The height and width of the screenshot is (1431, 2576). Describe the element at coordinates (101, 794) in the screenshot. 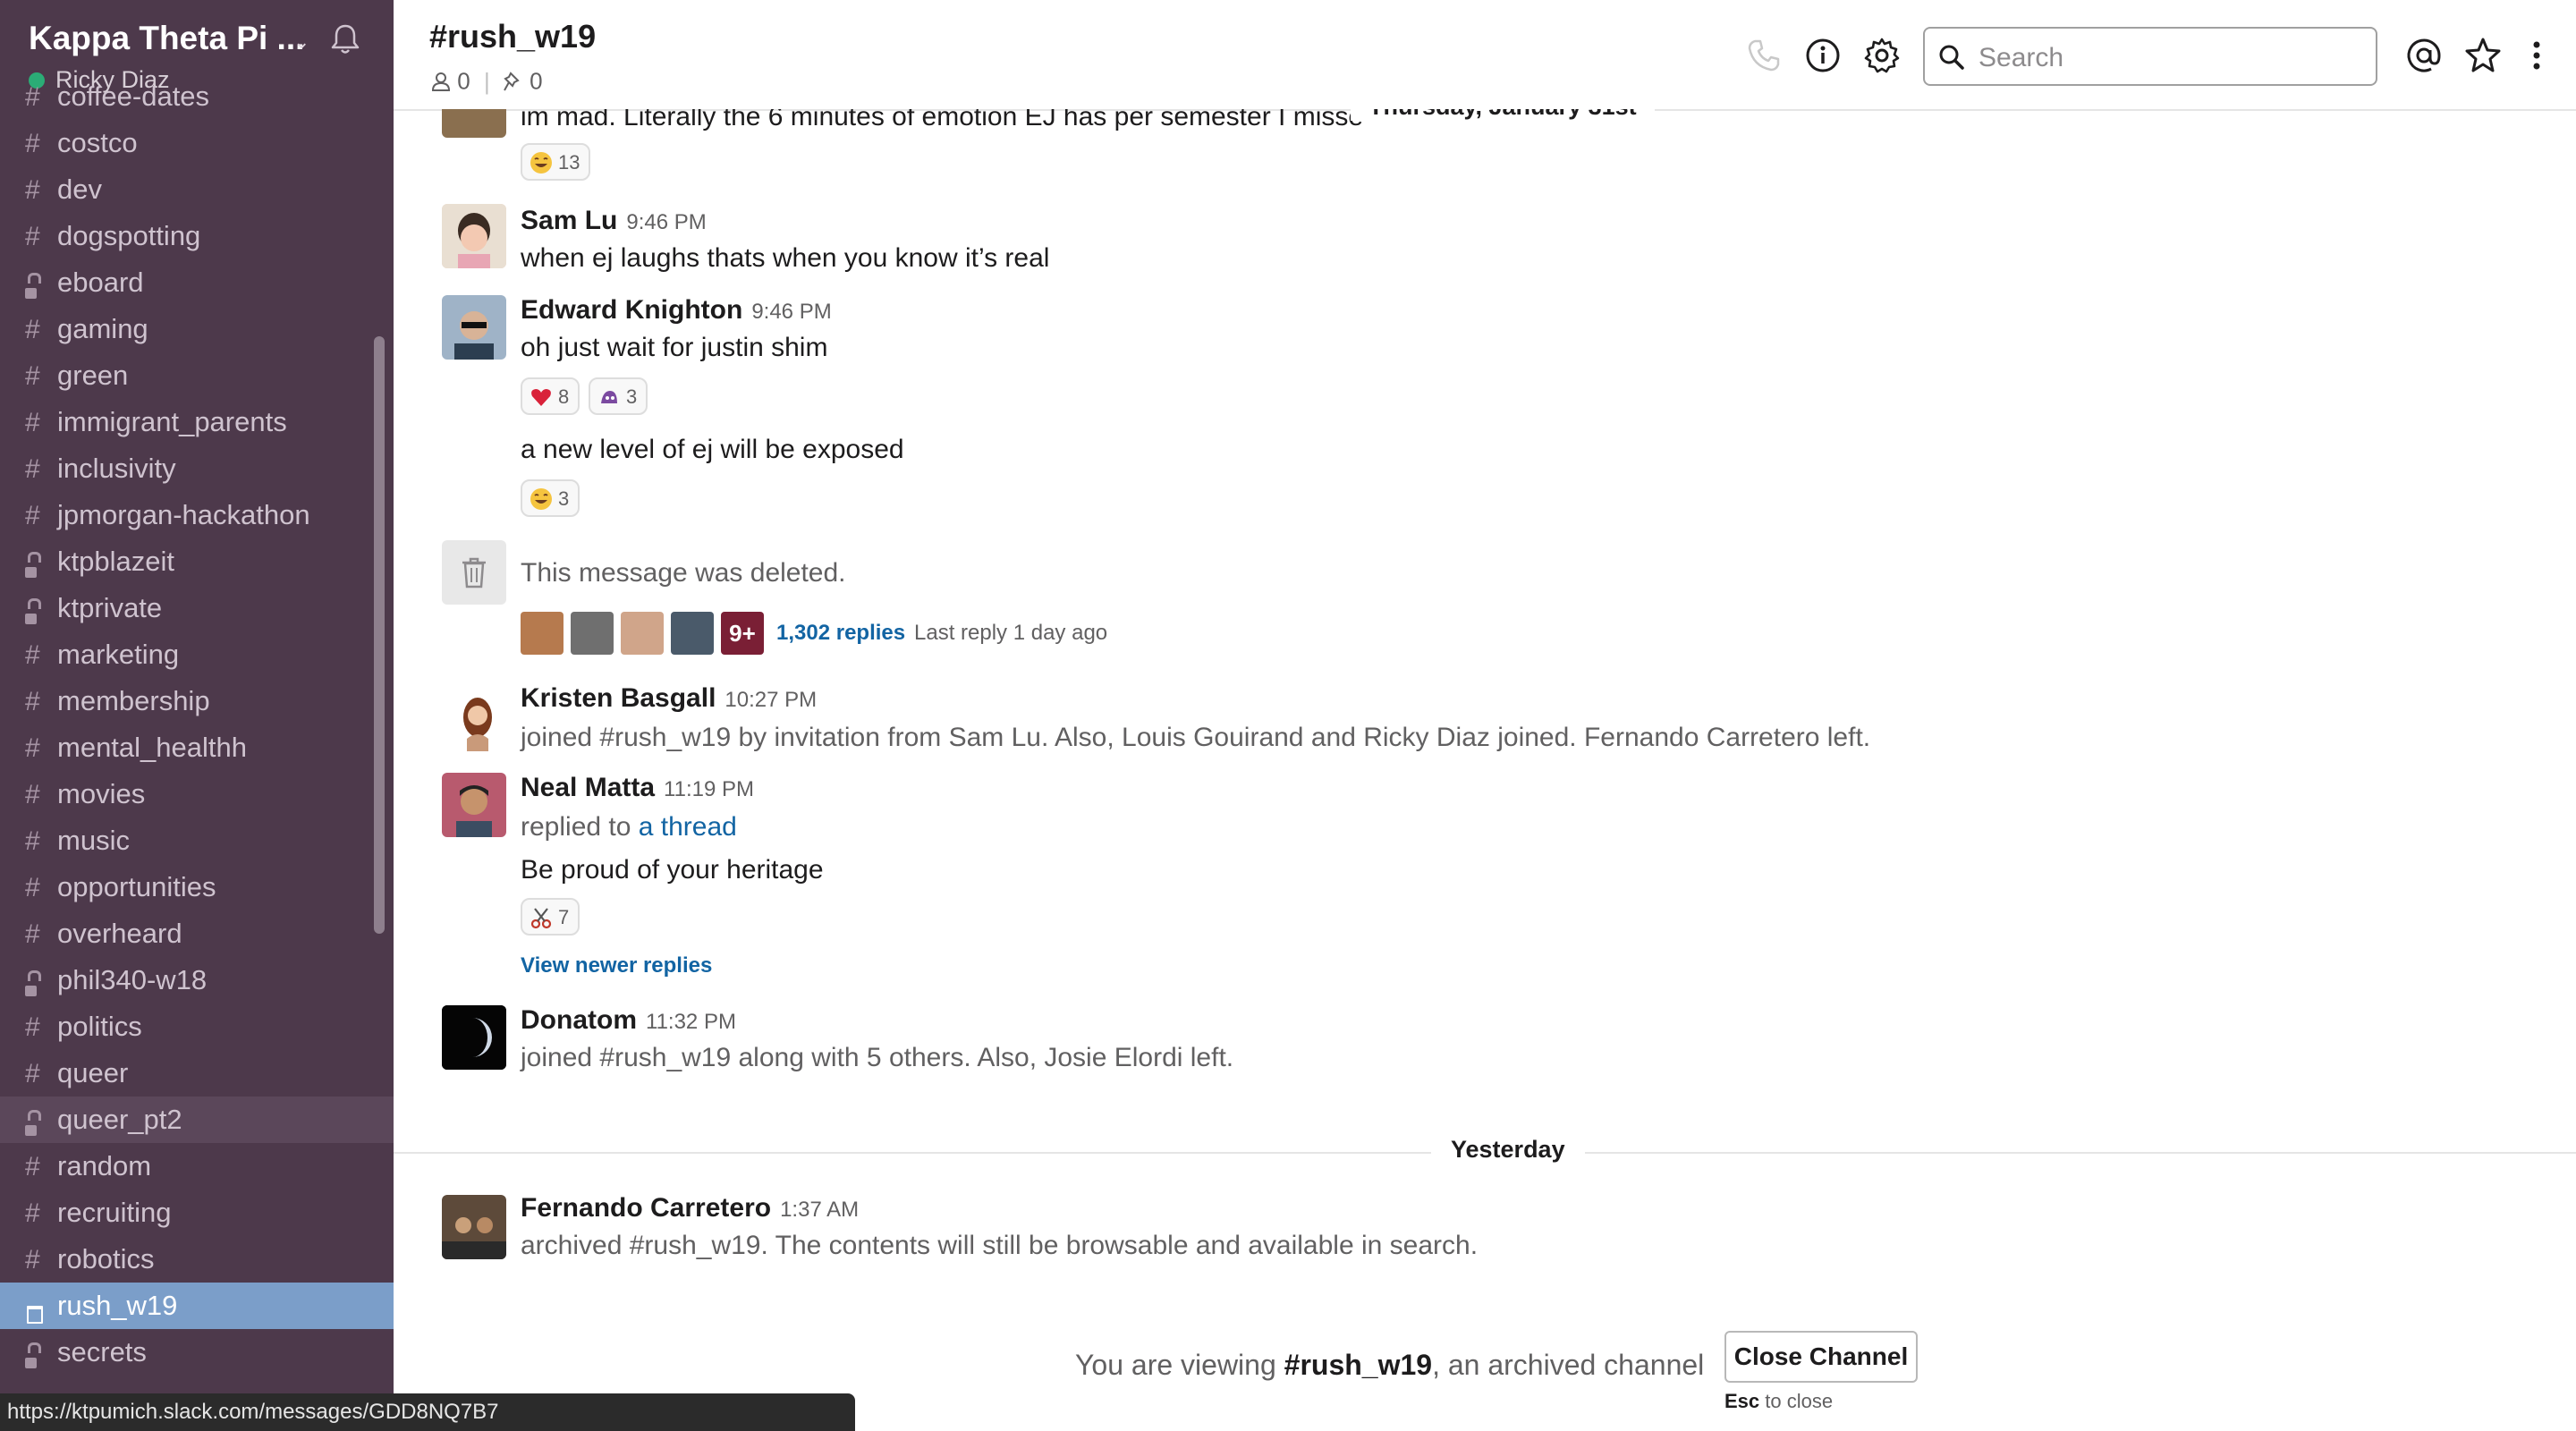

I see `sidebar-item-label: movies` at that location.